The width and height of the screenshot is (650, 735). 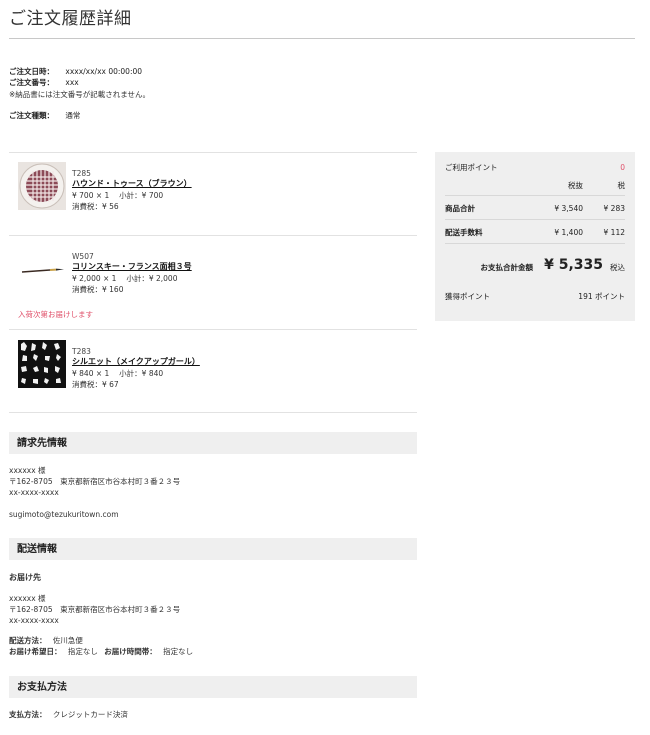 I want to click on shipping-address: 〒162-8705 東京都新宿区市谷本村町３番２３号, so click(x=95, y=609).